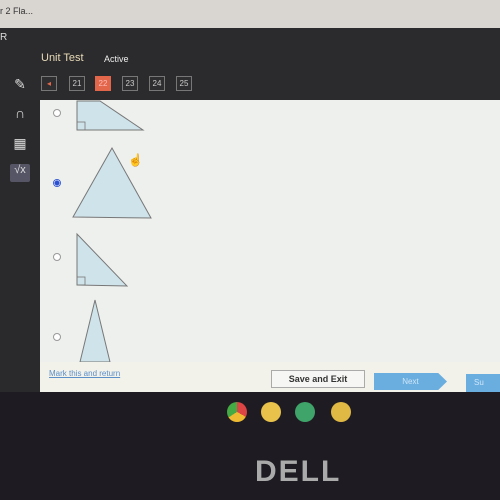  What do you see at coordinates (298, 471) in the screenshot?
I see `dell-logo: DELL` at bounding box center [298, 471].